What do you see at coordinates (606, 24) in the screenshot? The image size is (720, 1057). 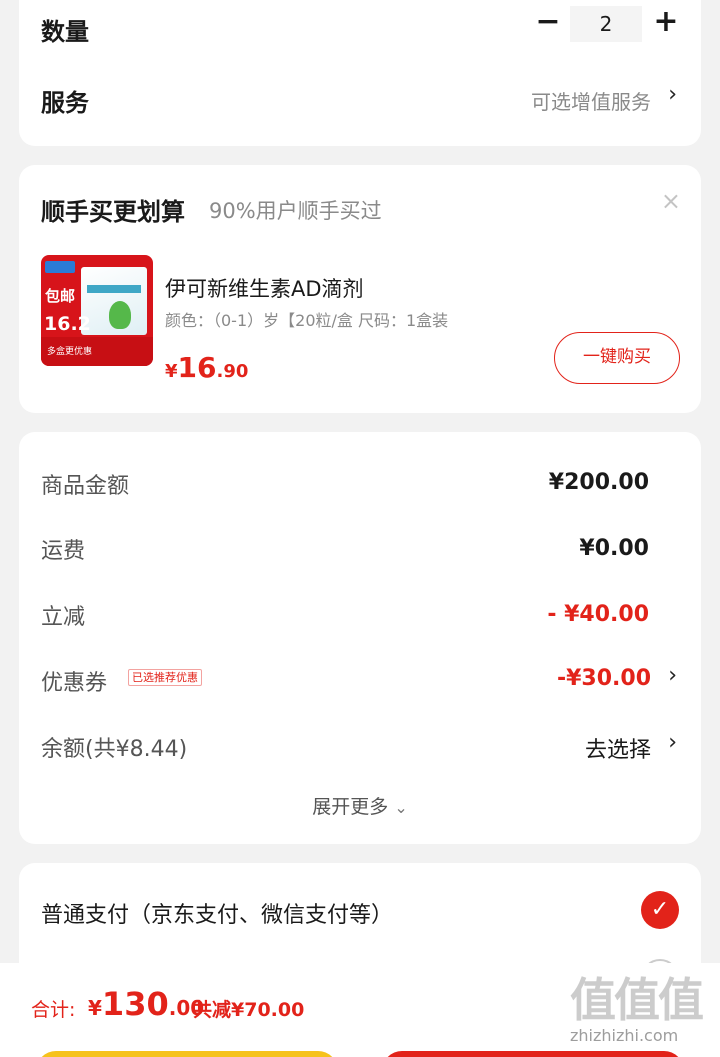 I see `quantity-value: 2` at bounding box center [606, 24].